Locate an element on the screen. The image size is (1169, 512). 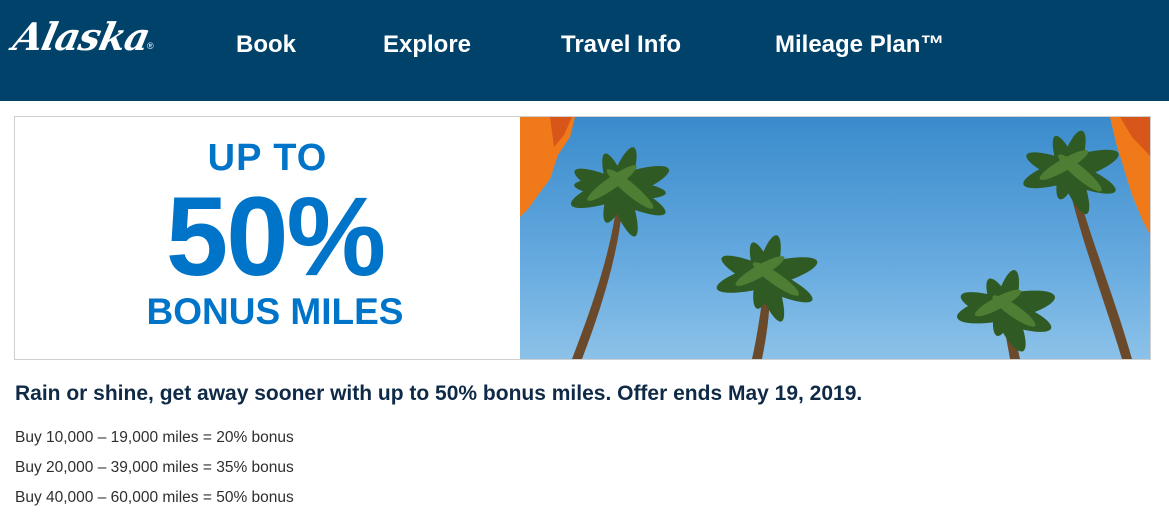
alaska-logo: Alaska is located at coordinates (81, 36).